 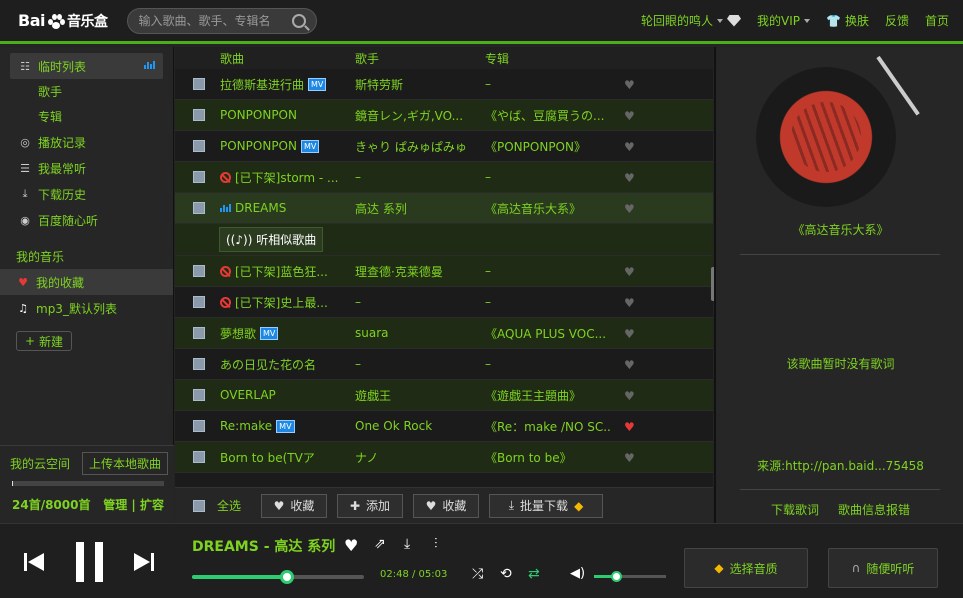 I want to click on album-cell: 《高达音乐大系》, so click(x=547, y=208).